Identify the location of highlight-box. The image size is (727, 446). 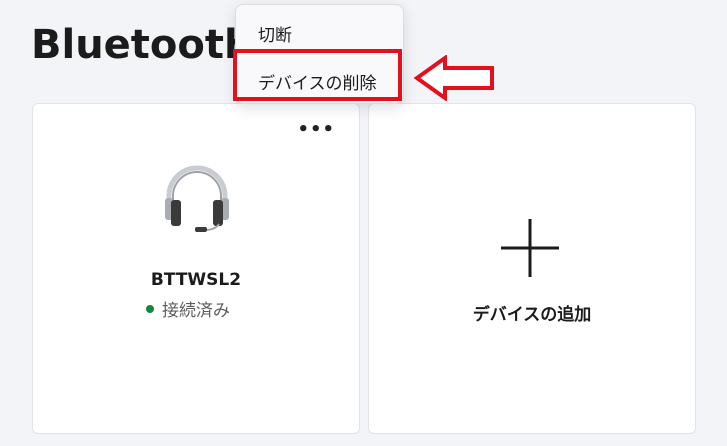
(317, 75).